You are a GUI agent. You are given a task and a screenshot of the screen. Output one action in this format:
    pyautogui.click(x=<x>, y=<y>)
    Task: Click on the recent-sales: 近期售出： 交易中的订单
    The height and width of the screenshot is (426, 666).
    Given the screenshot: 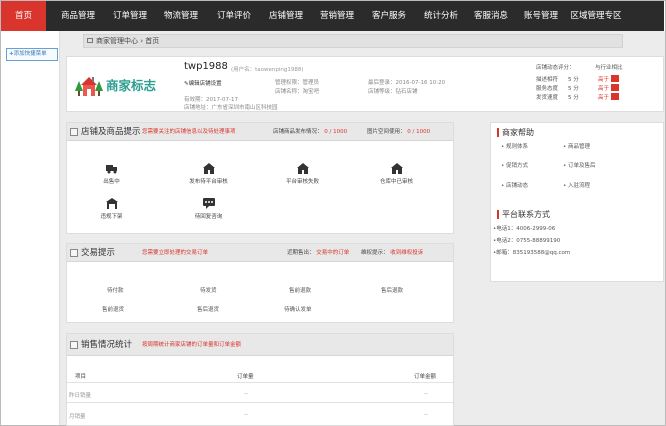 What is the action you would take?
    pyautogui.click(x=318, y=253)
    